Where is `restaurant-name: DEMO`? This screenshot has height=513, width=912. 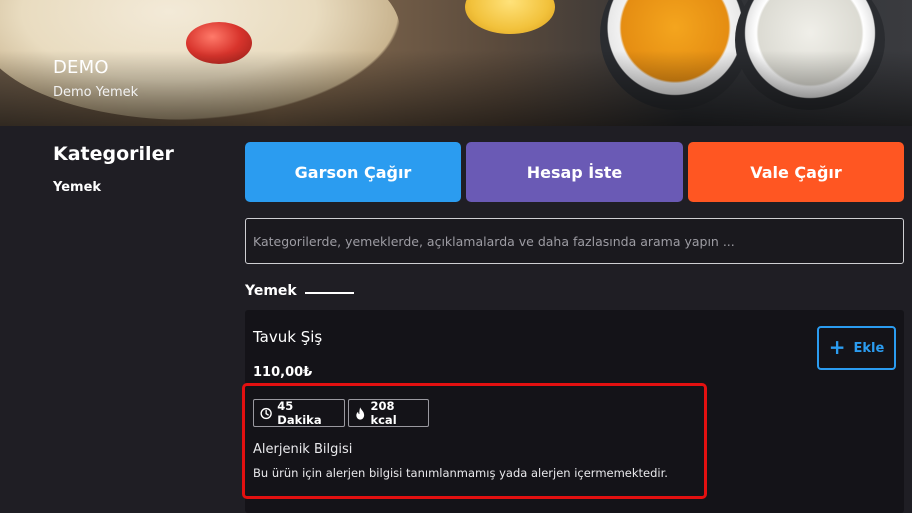
restaurant-name: DEMO is located at coordinates (81, 67).